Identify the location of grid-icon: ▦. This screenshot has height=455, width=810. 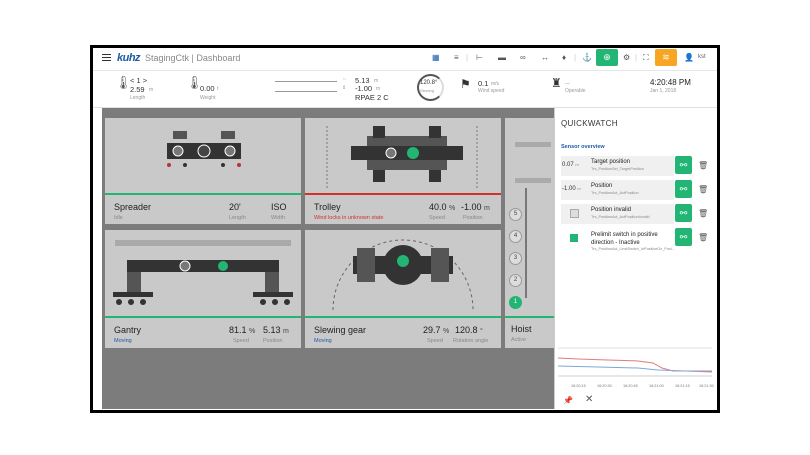
(436, 57).